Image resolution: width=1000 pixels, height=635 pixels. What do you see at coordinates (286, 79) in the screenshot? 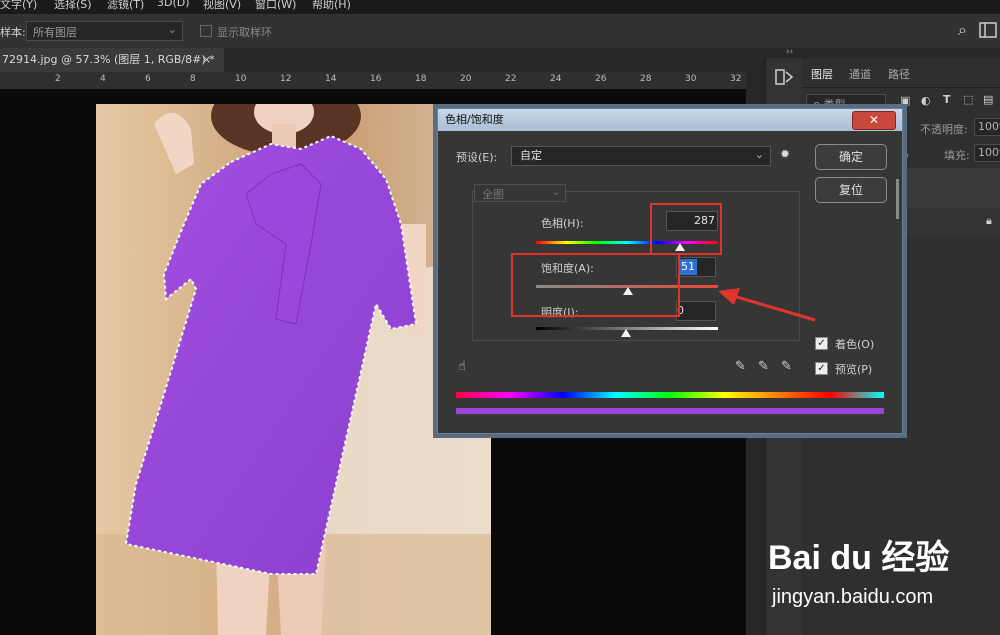
I see `ruler-tick: 12` at bounding box center [286, 79].